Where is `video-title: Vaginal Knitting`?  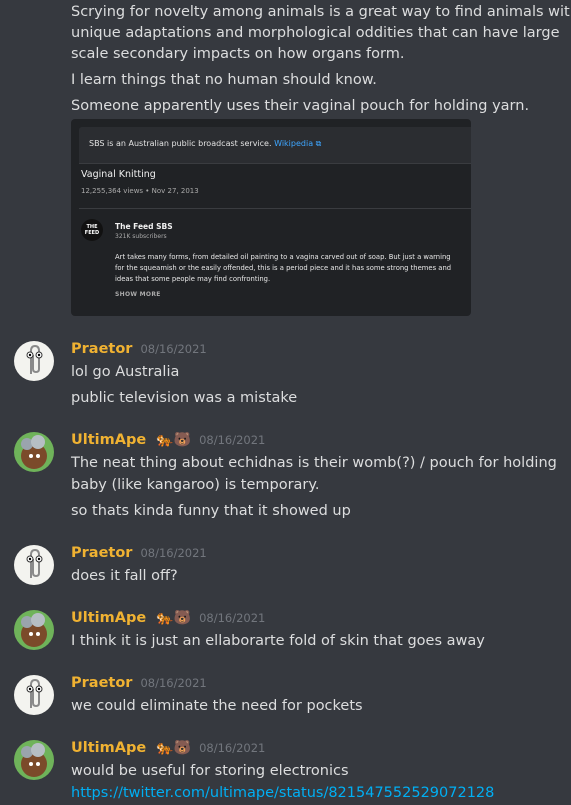 video-title: Vaginal Knitting is located at coordinates (118, 174).